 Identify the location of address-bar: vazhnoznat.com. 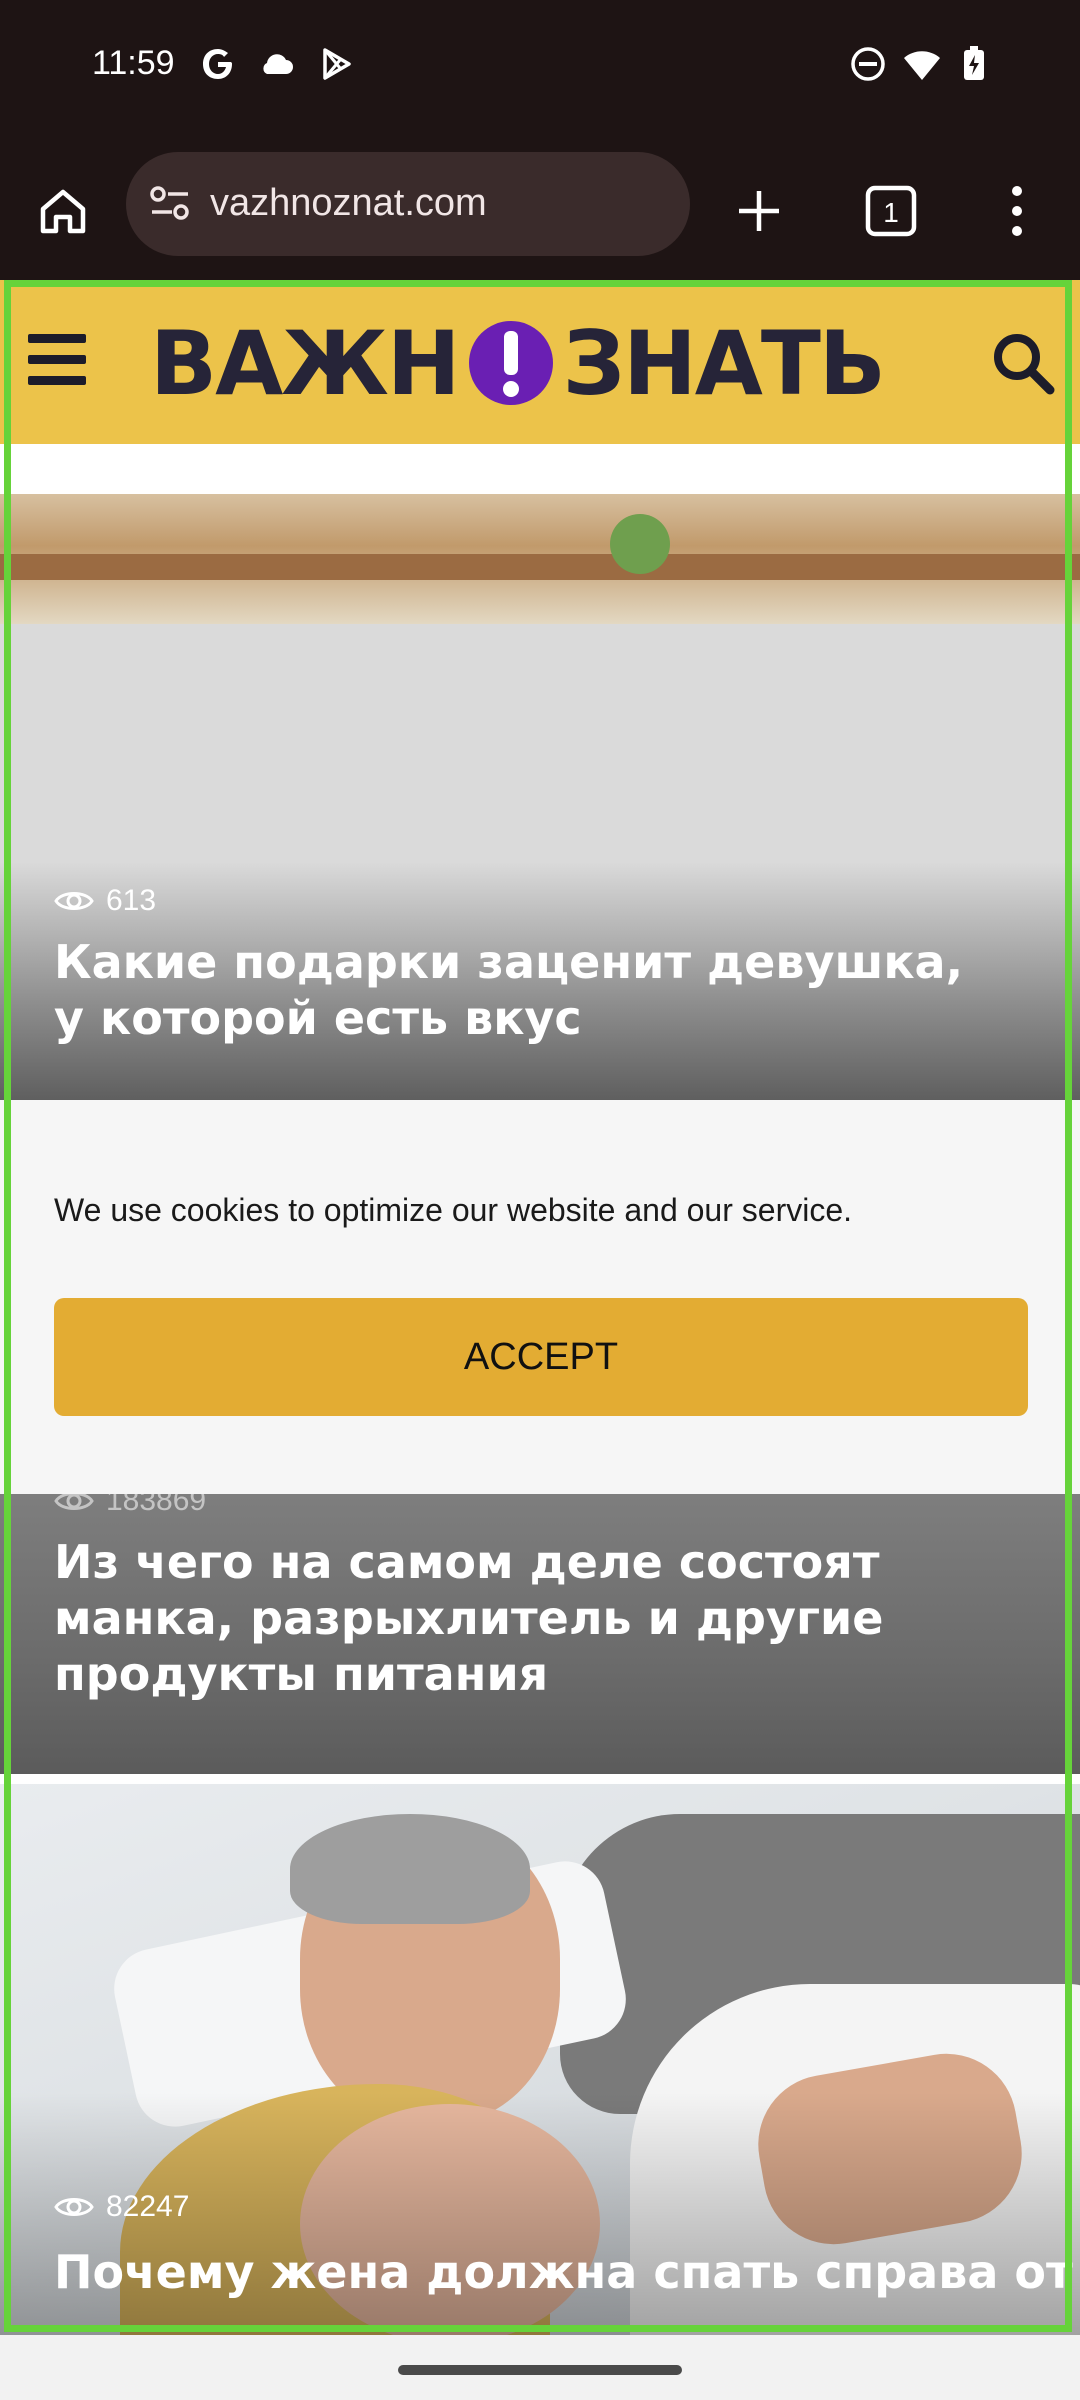
(408, 204).